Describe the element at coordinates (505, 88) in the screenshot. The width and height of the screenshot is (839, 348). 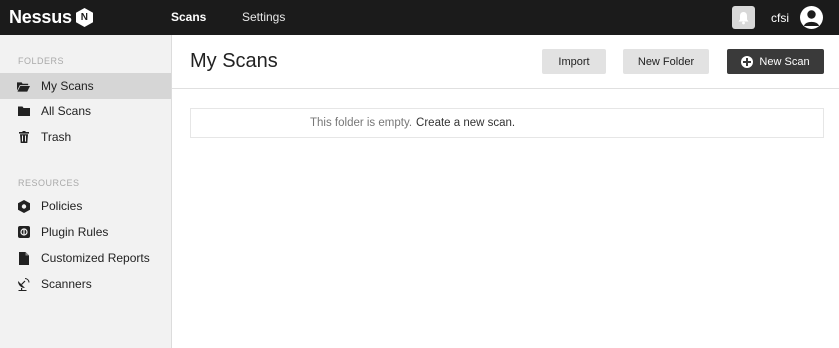
I see `header-divider` at that location.